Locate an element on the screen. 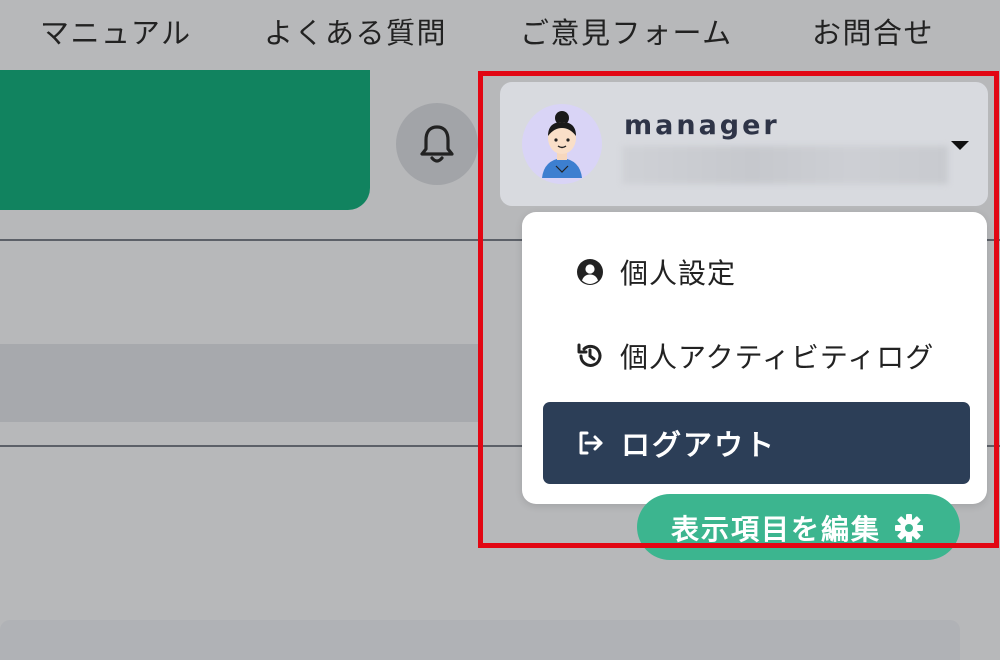 This screenshot has width=1000, height=660. user-menu-toggle: manager is located at coordinates (744, 144).